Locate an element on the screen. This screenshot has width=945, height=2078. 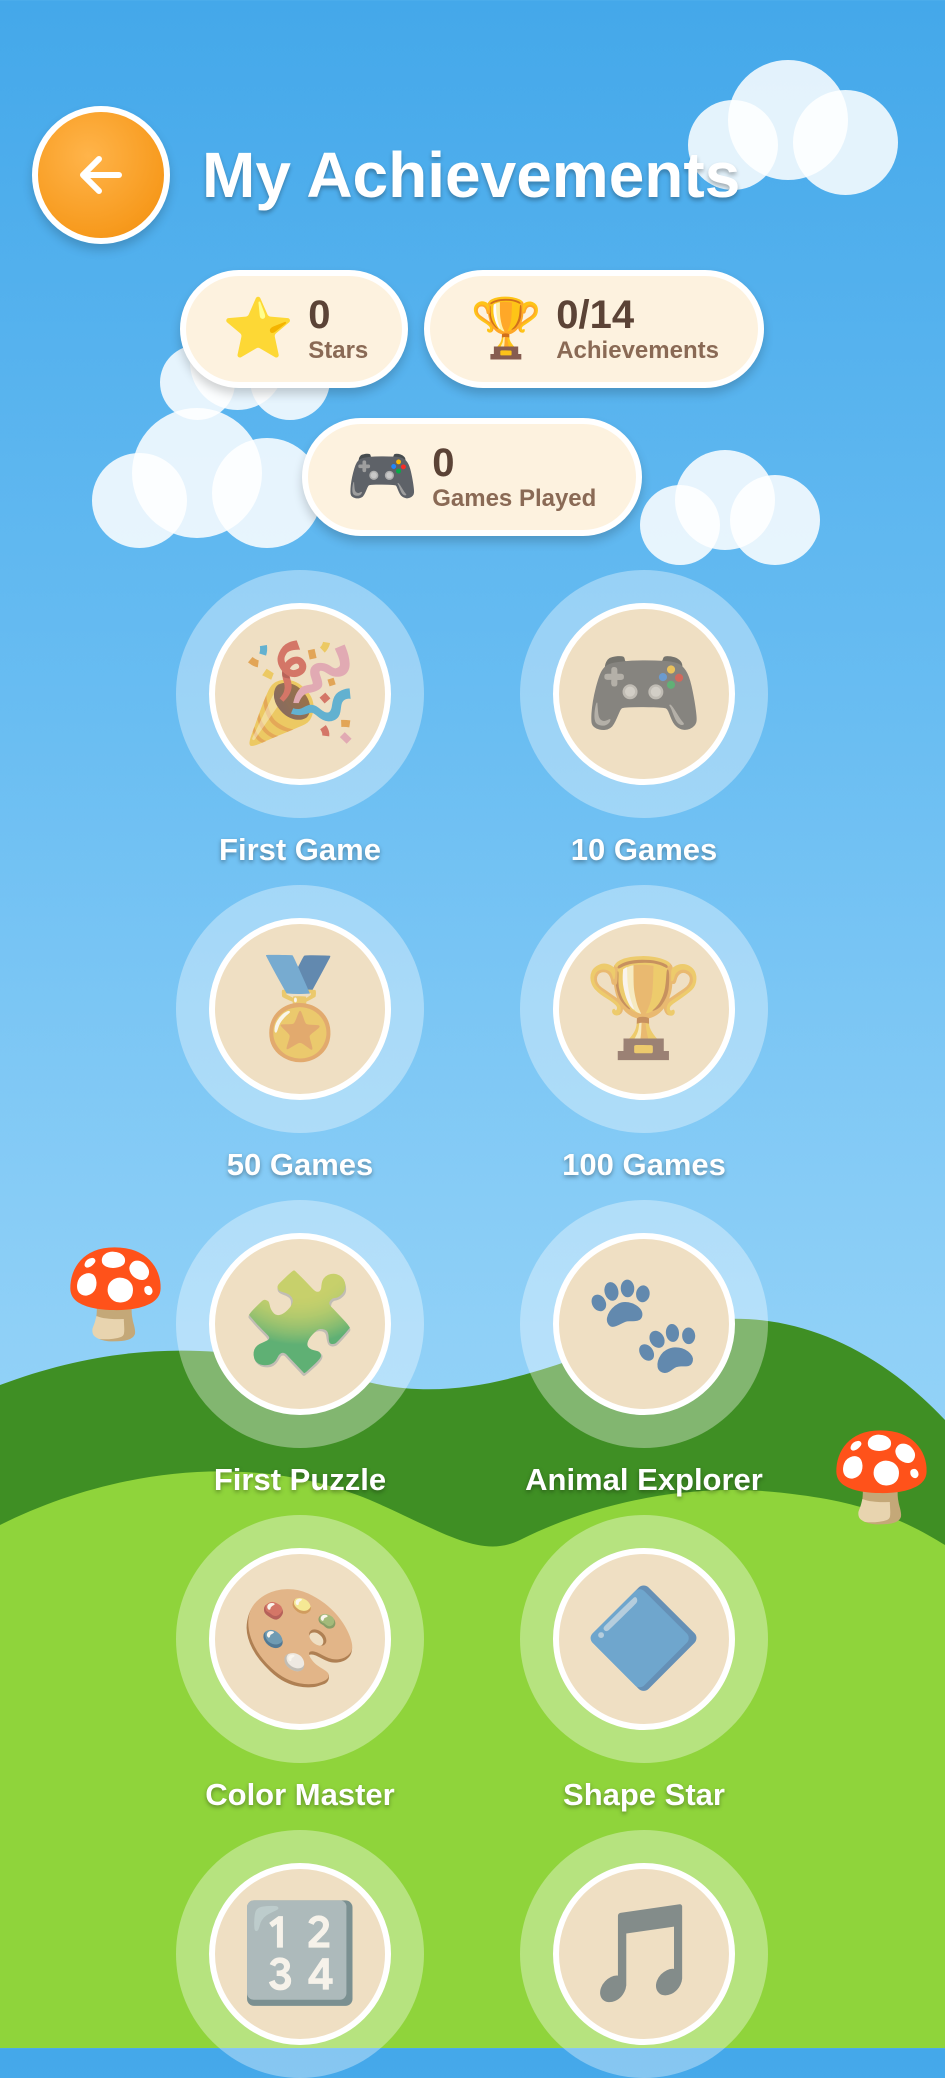
arrow-left-icon is located at coordinates (101, 175).